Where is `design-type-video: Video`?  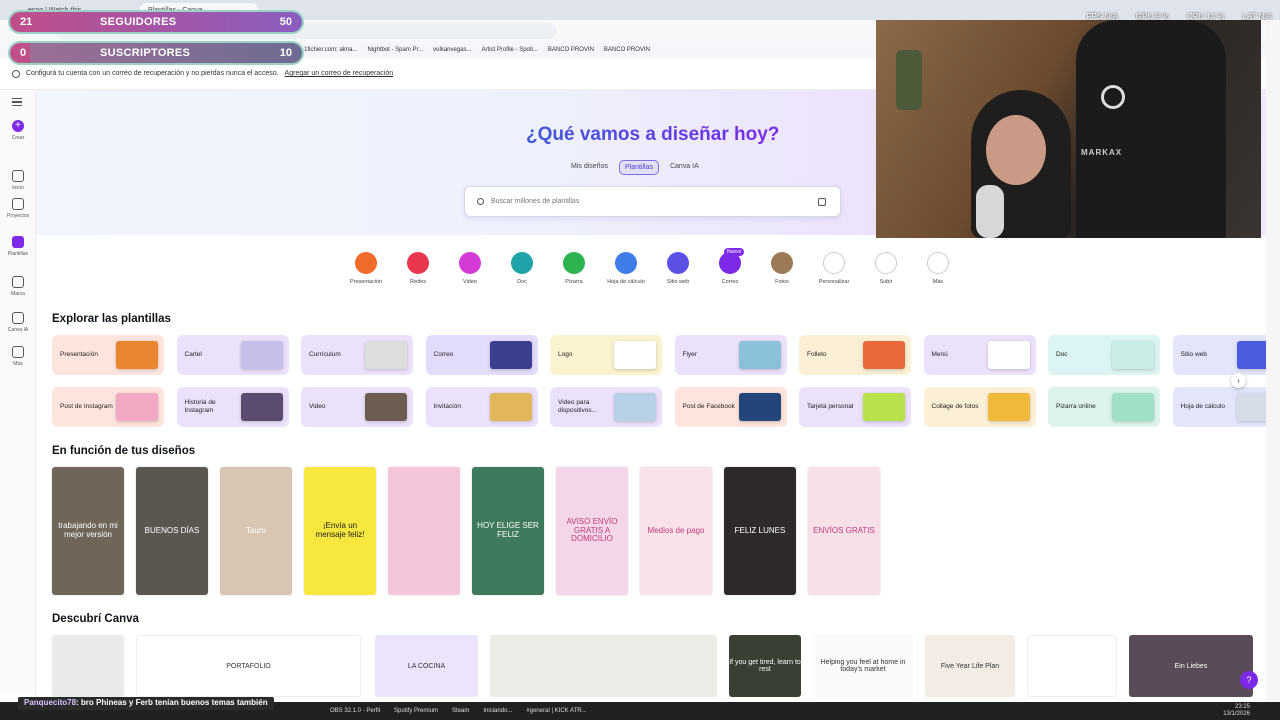 design-type-video: Video is located at coordinates (470, 268).